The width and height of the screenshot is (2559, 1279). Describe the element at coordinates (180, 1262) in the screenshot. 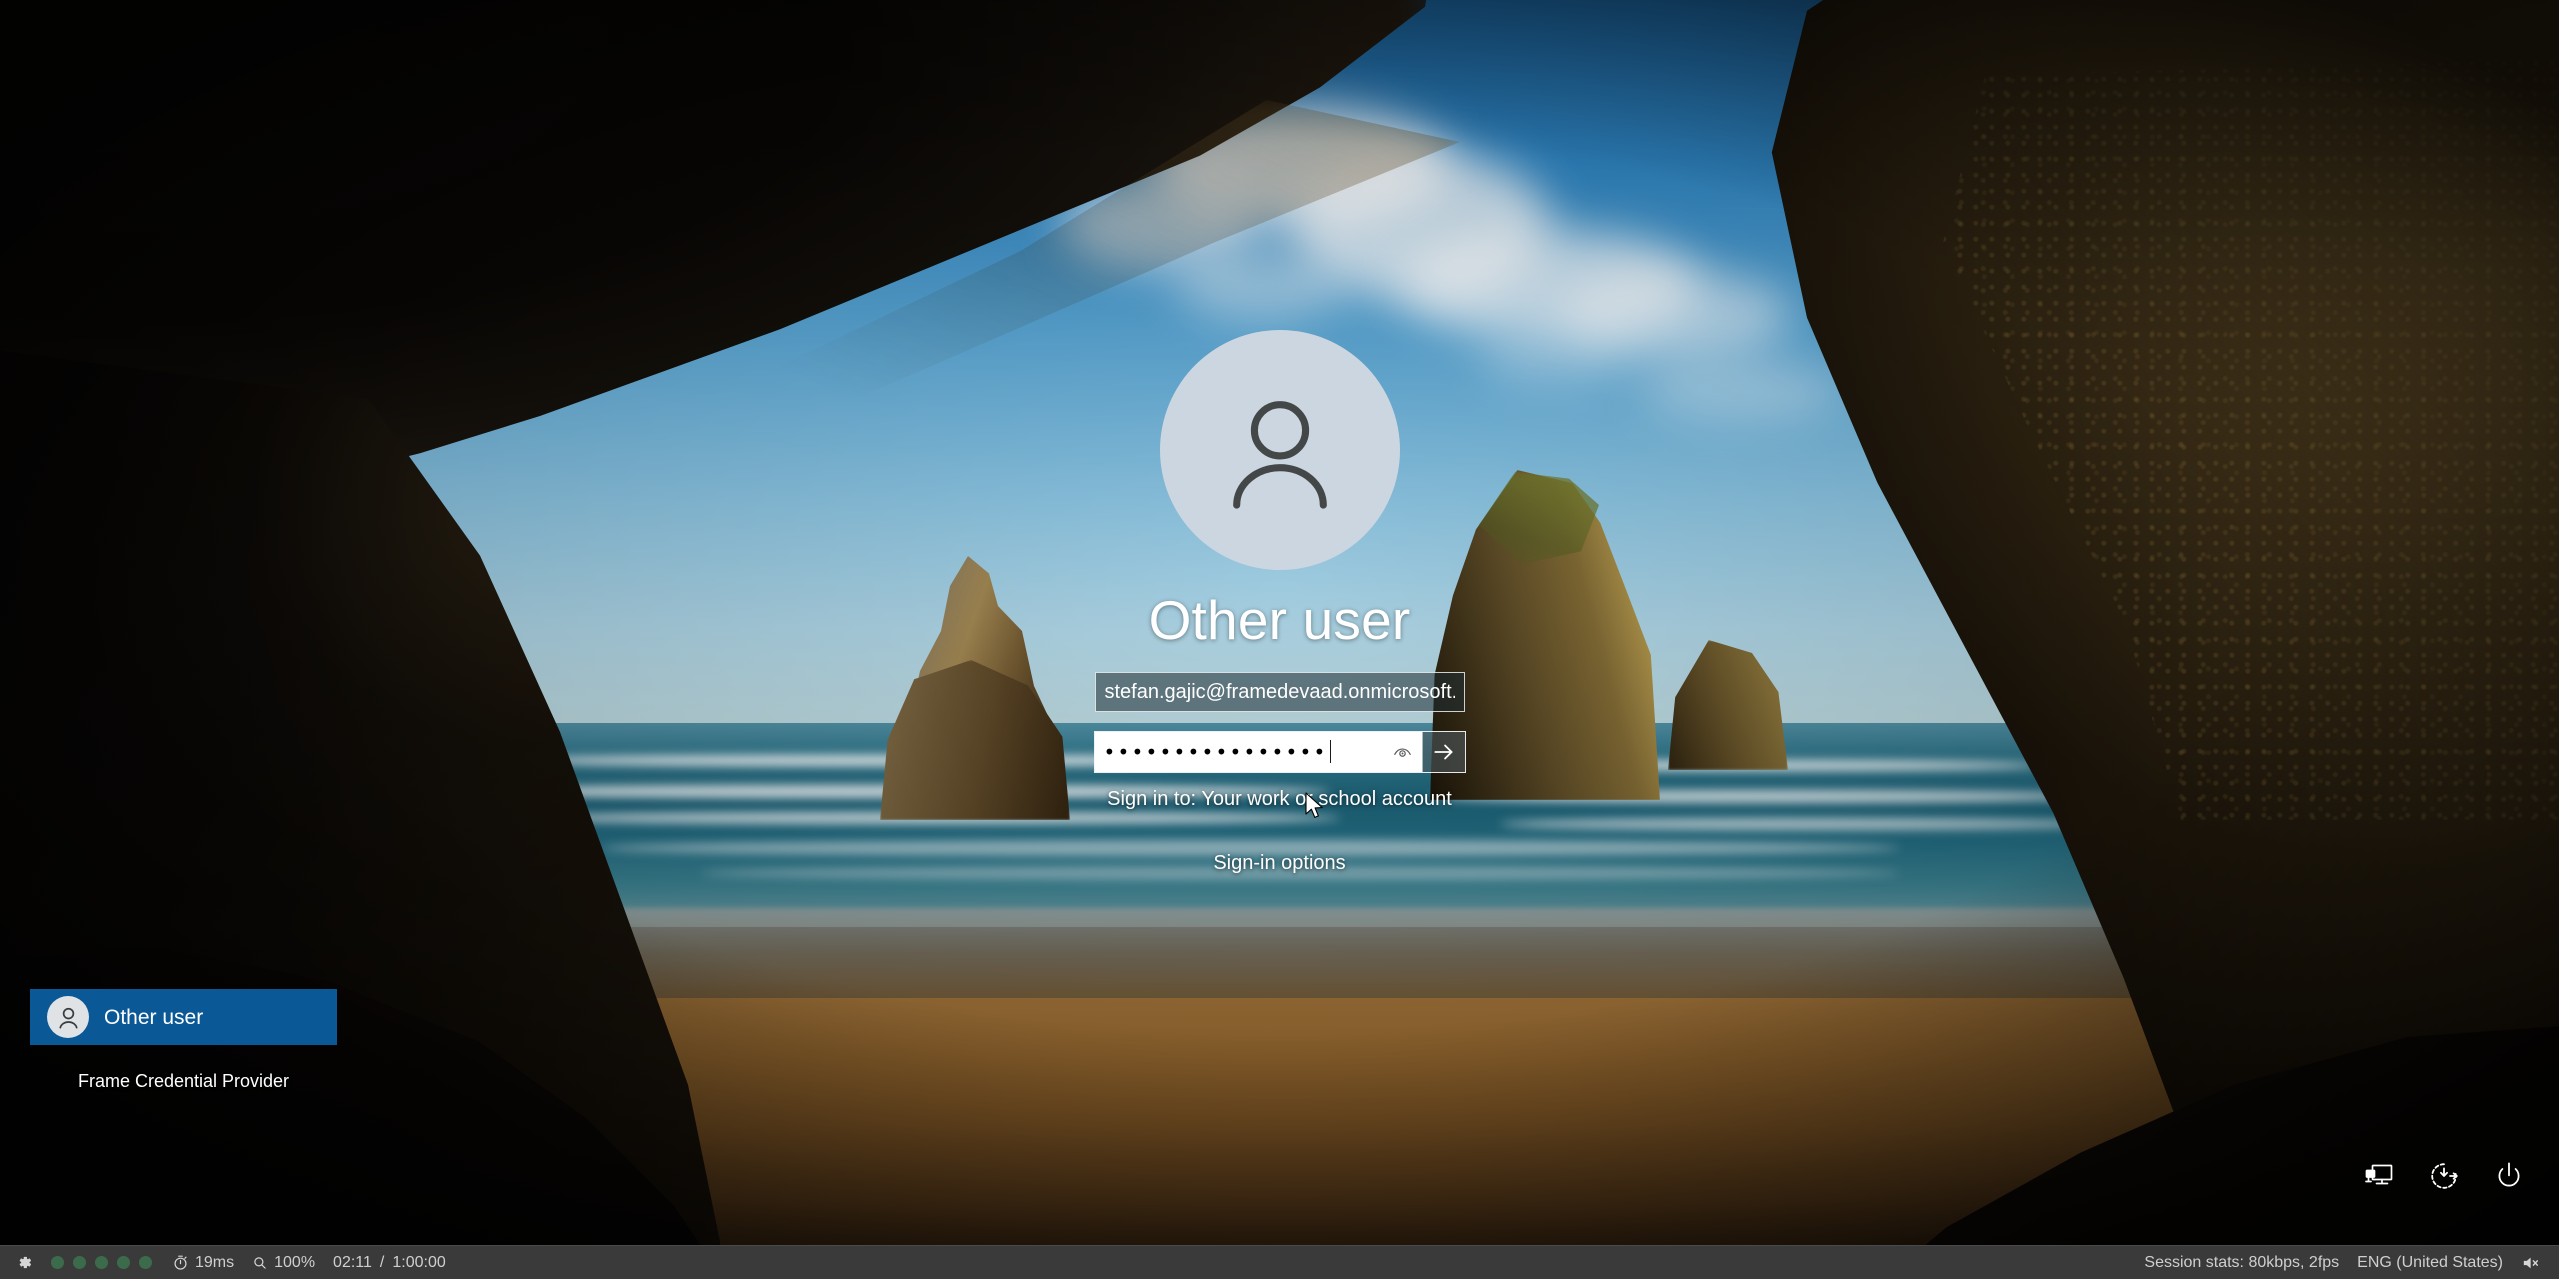

I see `stopwatch-icon` at that location.